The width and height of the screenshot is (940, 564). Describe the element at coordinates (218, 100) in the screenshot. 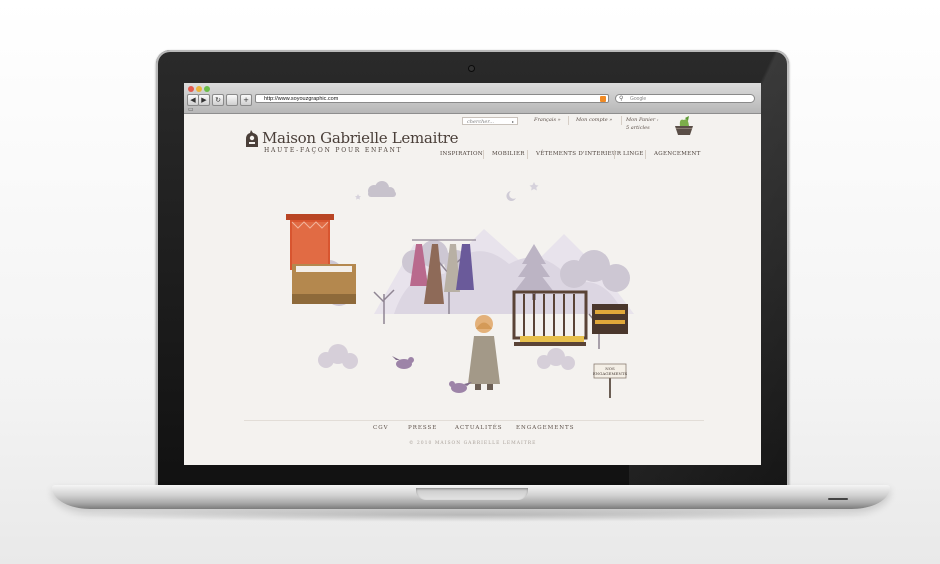

I see `reload-button: ↻` at that location.